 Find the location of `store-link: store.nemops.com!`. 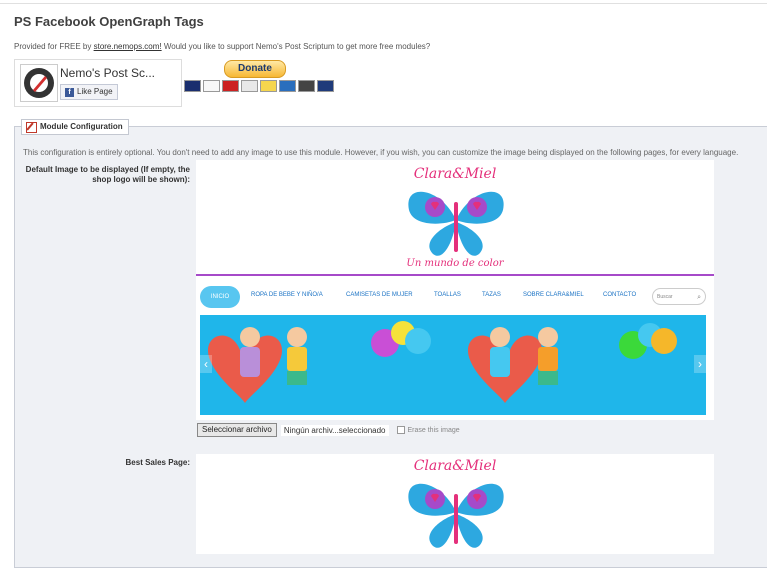

store-link: store.nemops.com! is located at coordinates (128, 46).